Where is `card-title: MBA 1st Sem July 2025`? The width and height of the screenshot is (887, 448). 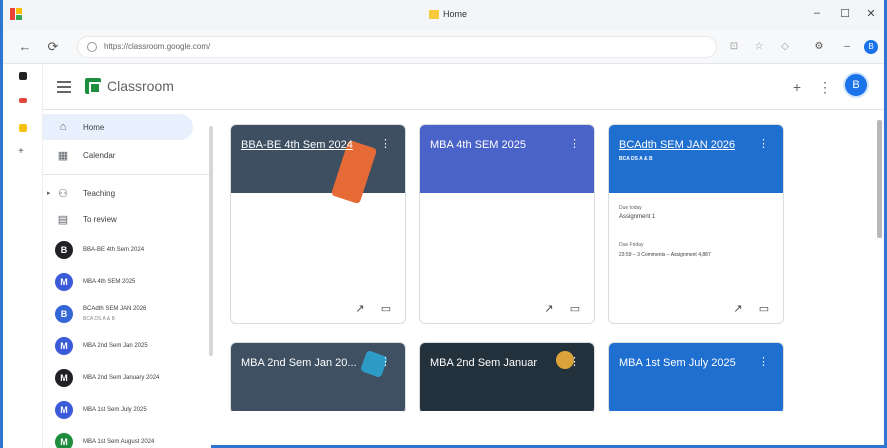
card-title: MBA 1st Sem July 2025 is located at coordinates (677, 363).